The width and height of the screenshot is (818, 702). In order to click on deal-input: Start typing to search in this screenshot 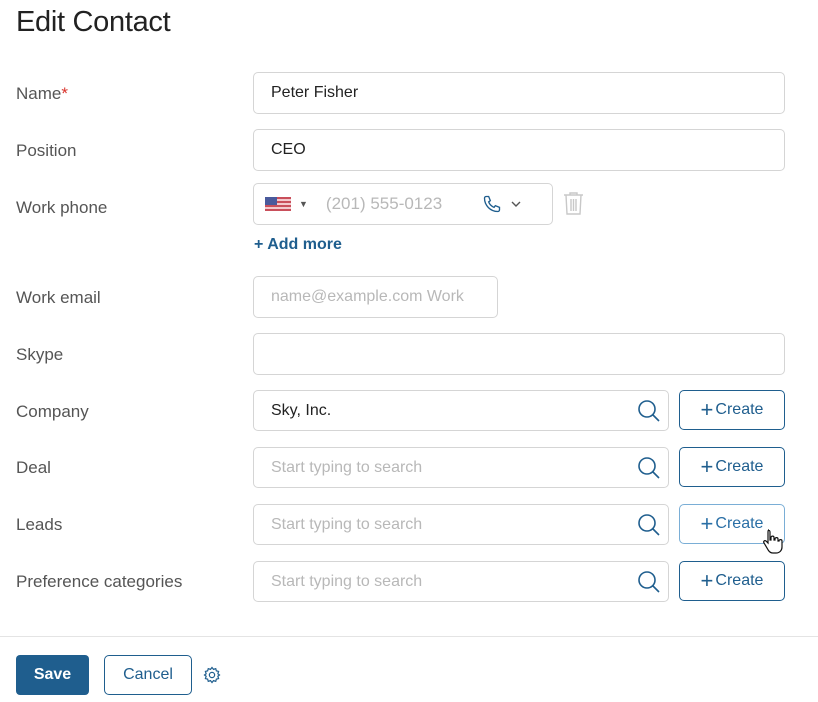, I will do `click(461, 467)`.